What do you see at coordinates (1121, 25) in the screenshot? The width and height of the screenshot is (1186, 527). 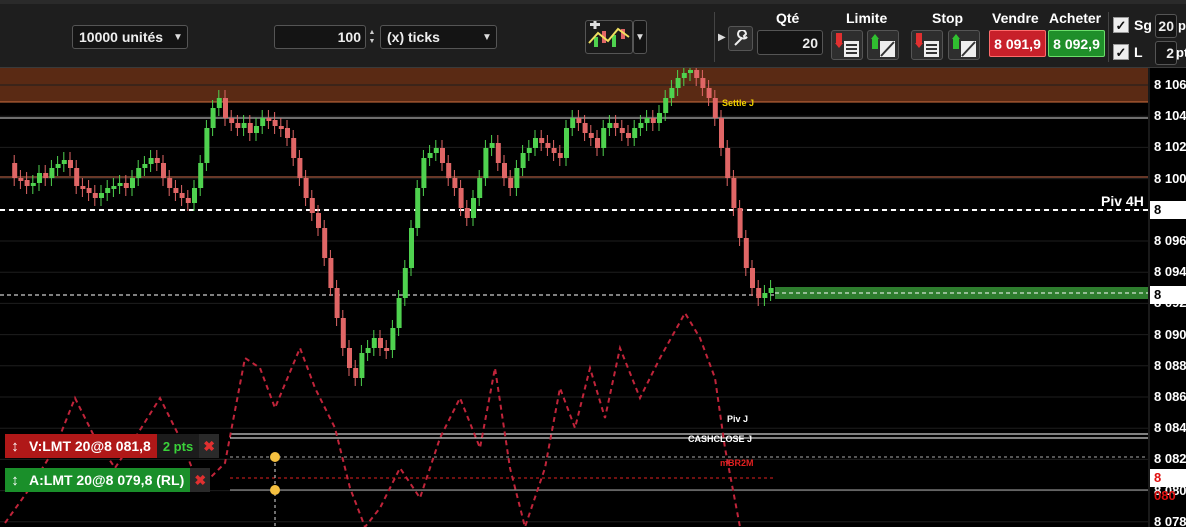 I see `sg-checkbox: ✓` at bounding box center [1121, 25].